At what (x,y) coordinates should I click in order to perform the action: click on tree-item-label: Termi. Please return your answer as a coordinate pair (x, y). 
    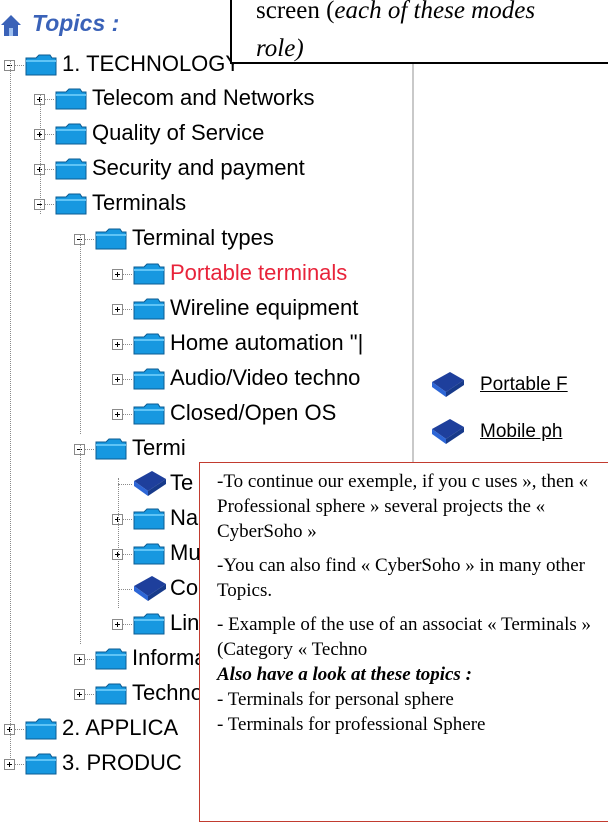
    Looking at the image, I should click on (159, 448).